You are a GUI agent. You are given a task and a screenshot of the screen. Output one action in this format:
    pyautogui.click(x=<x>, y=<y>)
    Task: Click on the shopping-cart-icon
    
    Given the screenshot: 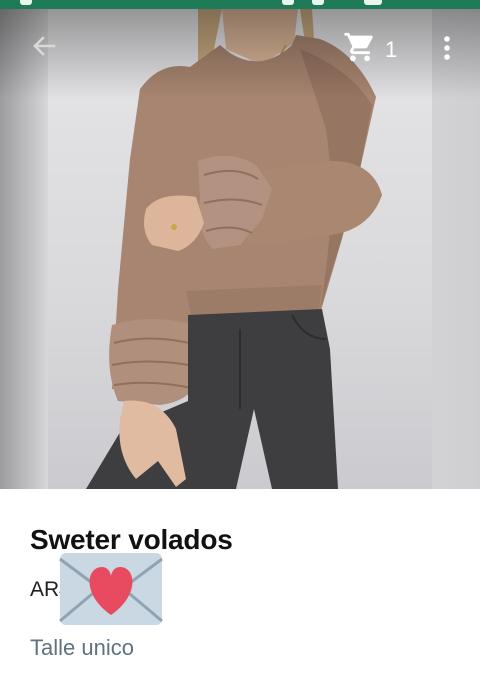 What is the action you would take?
    pyautogui.click(x=358, y=47)
    